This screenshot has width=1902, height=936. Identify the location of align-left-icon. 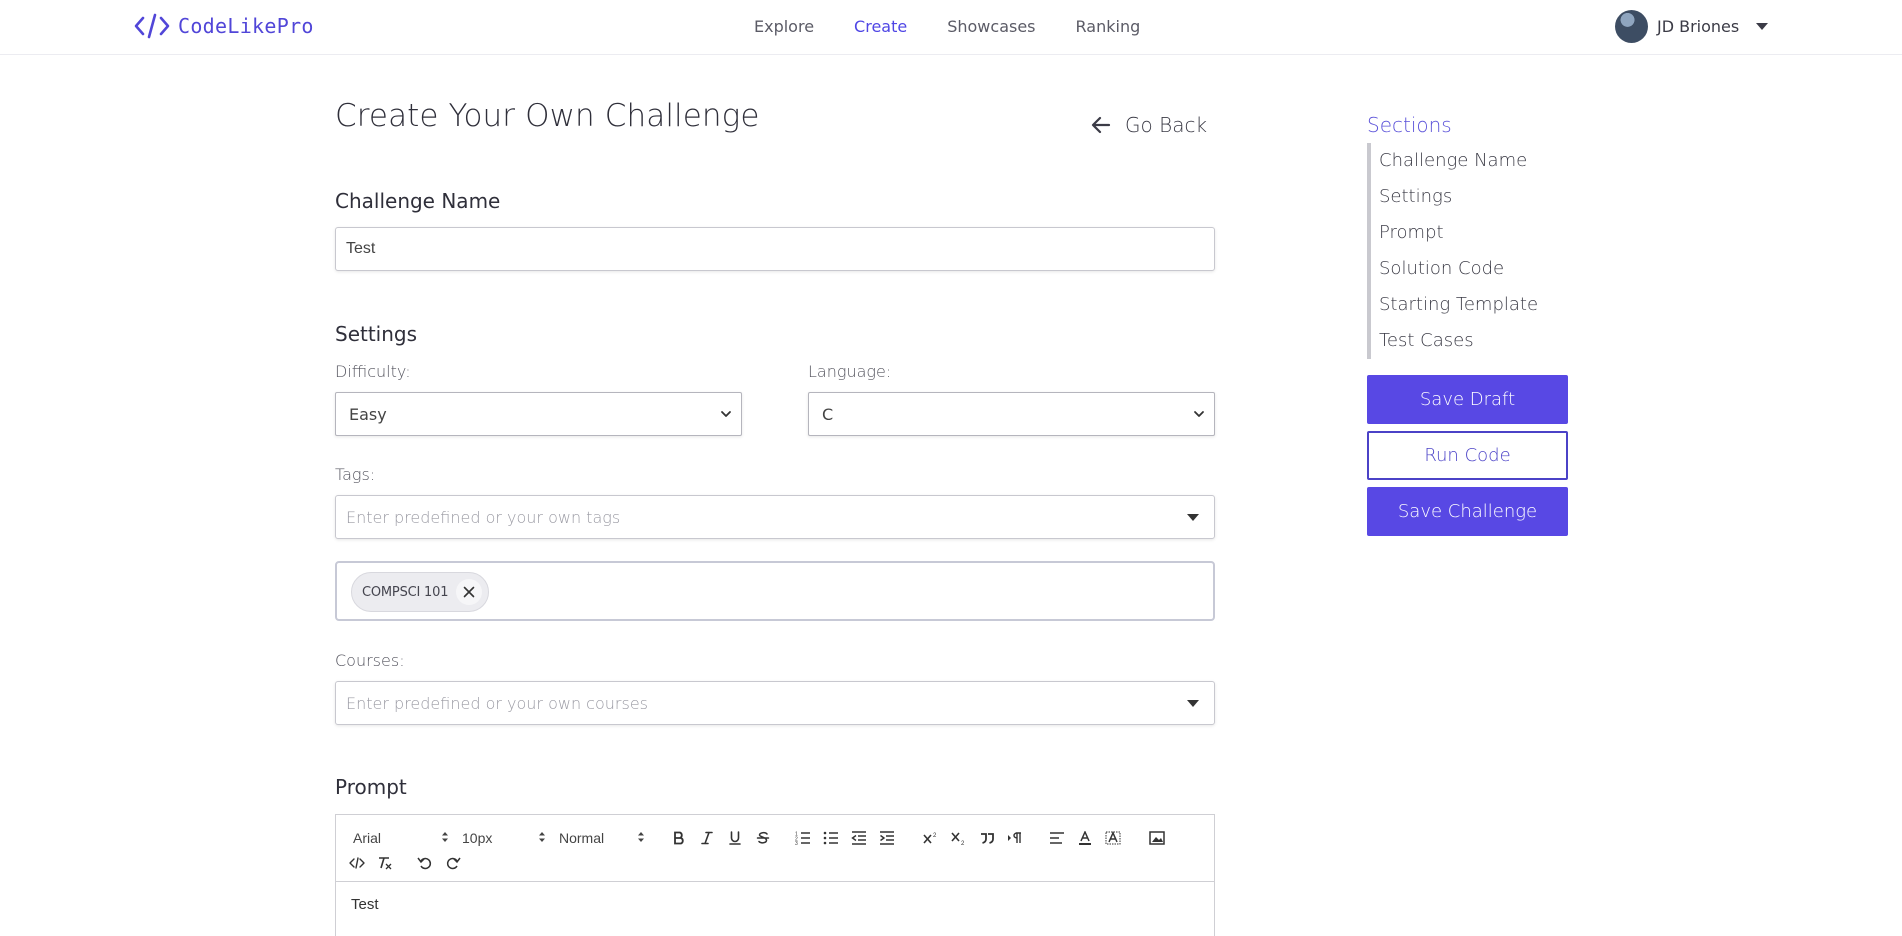
(1057, 838).